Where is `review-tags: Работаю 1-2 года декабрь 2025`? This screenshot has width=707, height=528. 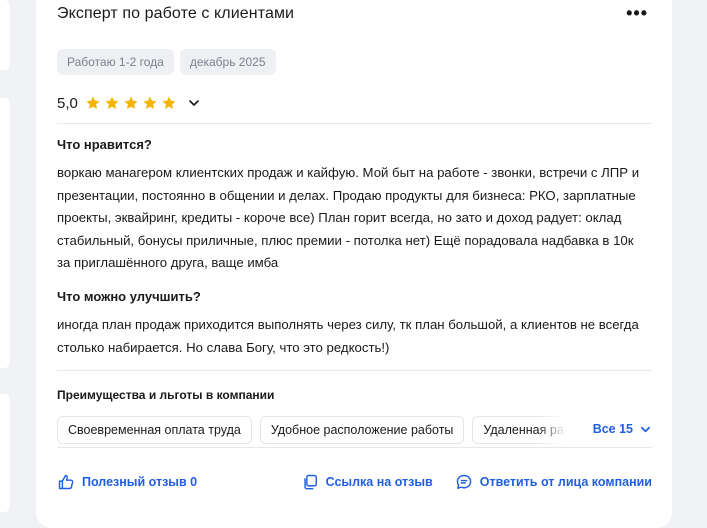 review-tags: Работаю 1-2 года декабрь 2025 is located at coordinates (166, 62).